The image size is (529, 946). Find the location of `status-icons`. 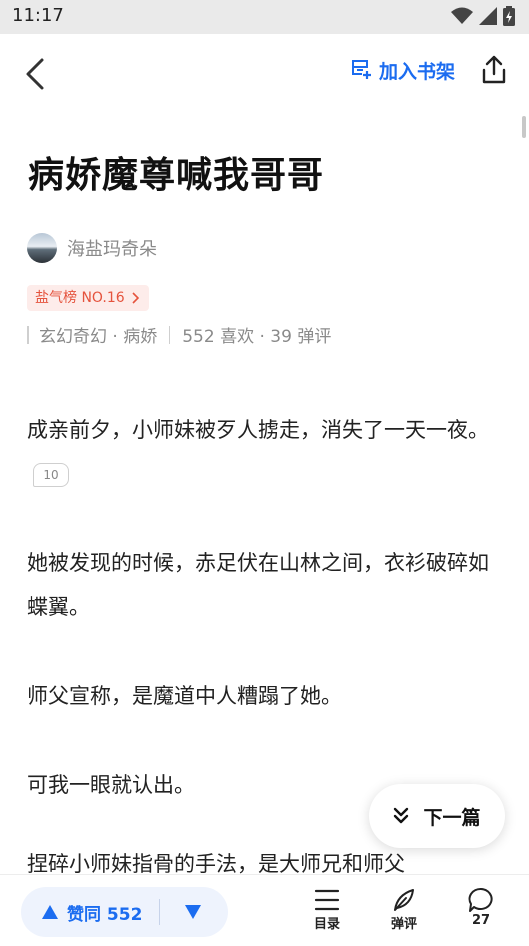

status-icons is located at coordinates (483, 16).